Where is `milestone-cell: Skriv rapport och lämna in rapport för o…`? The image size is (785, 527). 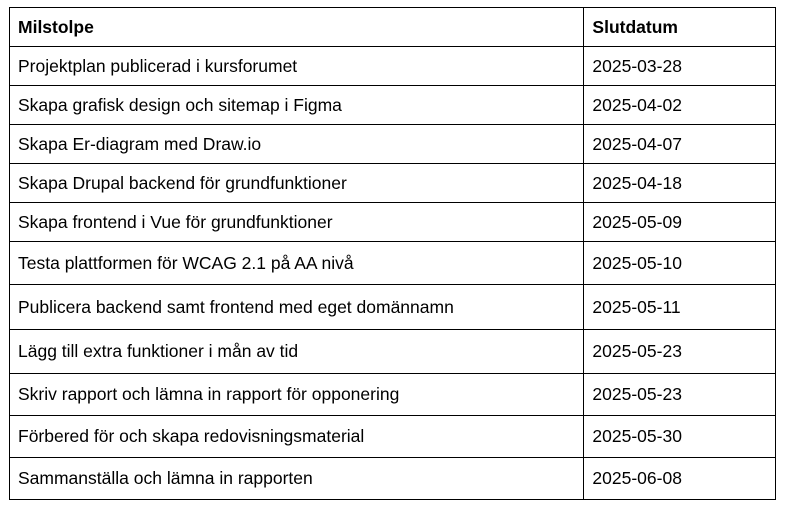 milestone-cell: Skriv rapport och lämna in rapport för o… is located at coordinates (296, 394).